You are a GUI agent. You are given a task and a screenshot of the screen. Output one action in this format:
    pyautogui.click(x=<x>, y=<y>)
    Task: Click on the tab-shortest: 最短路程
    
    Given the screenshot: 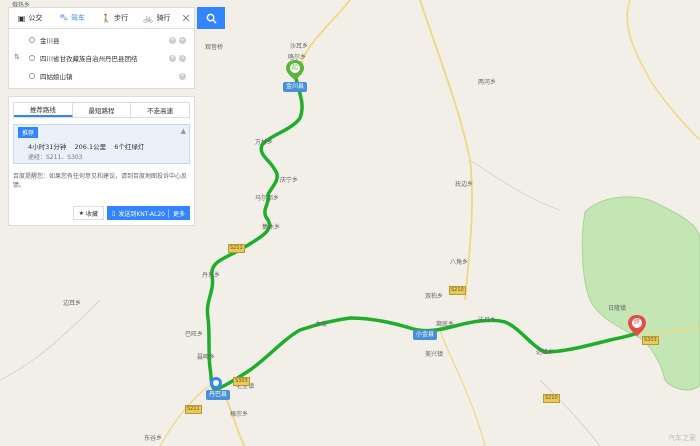 What is the action you would take?
    pyautogui.click(x=102, y=110)
    